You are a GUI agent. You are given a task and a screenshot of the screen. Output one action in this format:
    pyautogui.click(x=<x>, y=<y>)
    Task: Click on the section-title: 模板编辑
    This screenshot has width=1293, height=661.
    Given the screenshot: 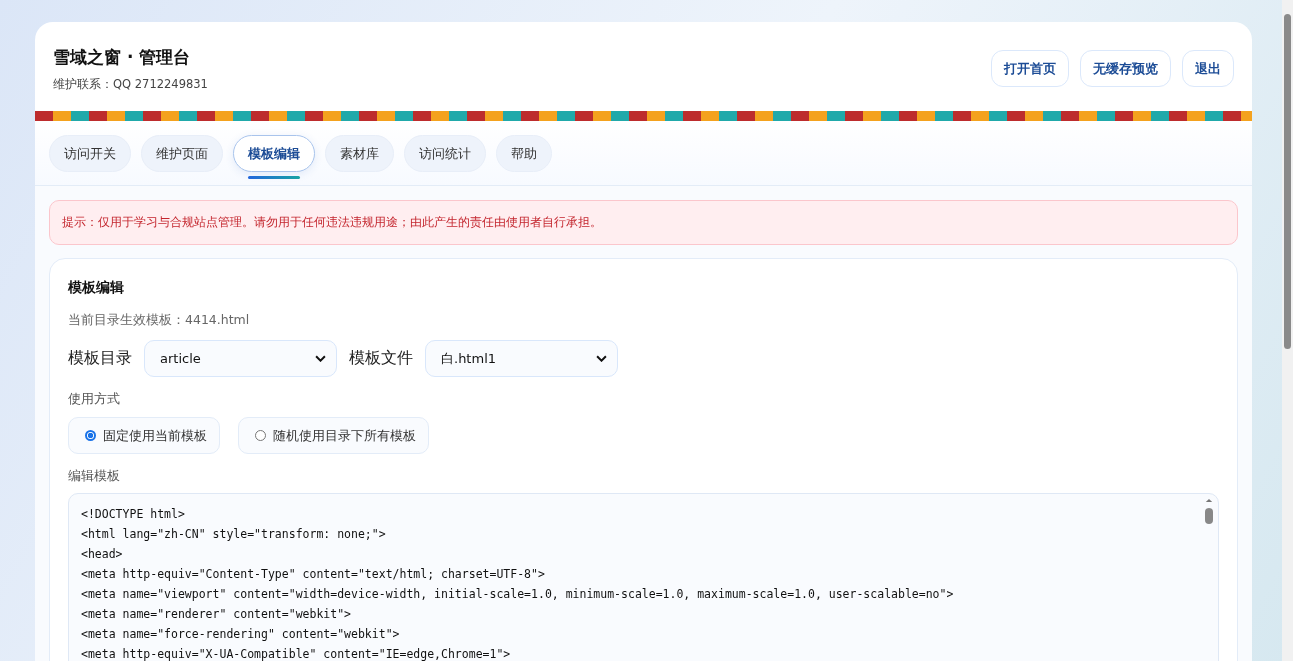 What is the action you would take?
    pyautogui.click(x=96, y=288)
    